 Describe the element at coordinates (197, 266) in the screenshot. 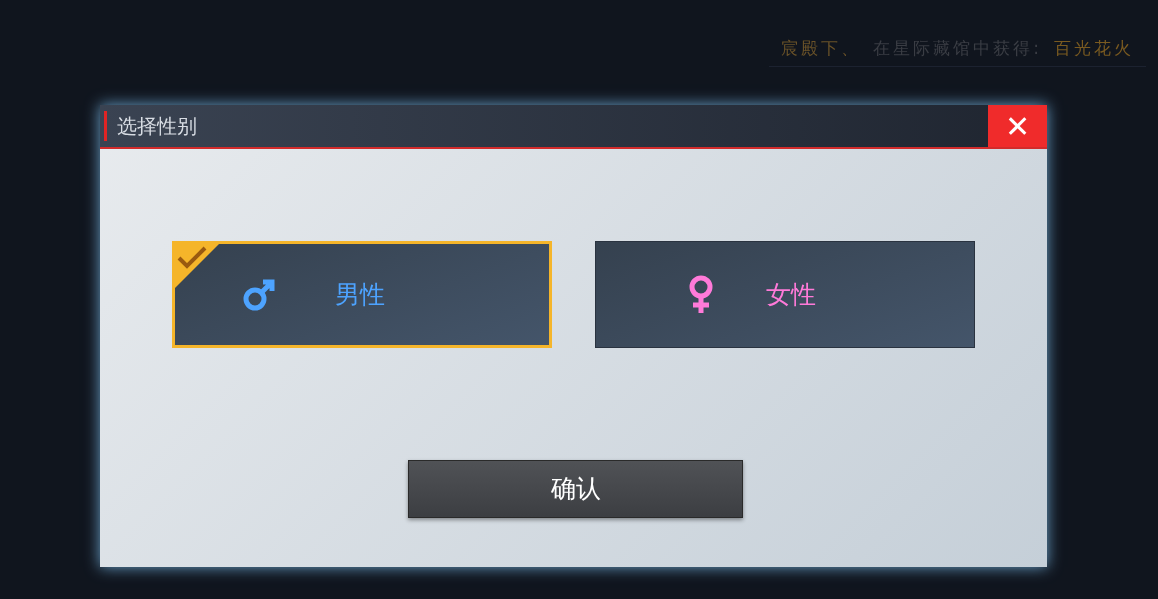

I see `check-corner-icon` at that location.